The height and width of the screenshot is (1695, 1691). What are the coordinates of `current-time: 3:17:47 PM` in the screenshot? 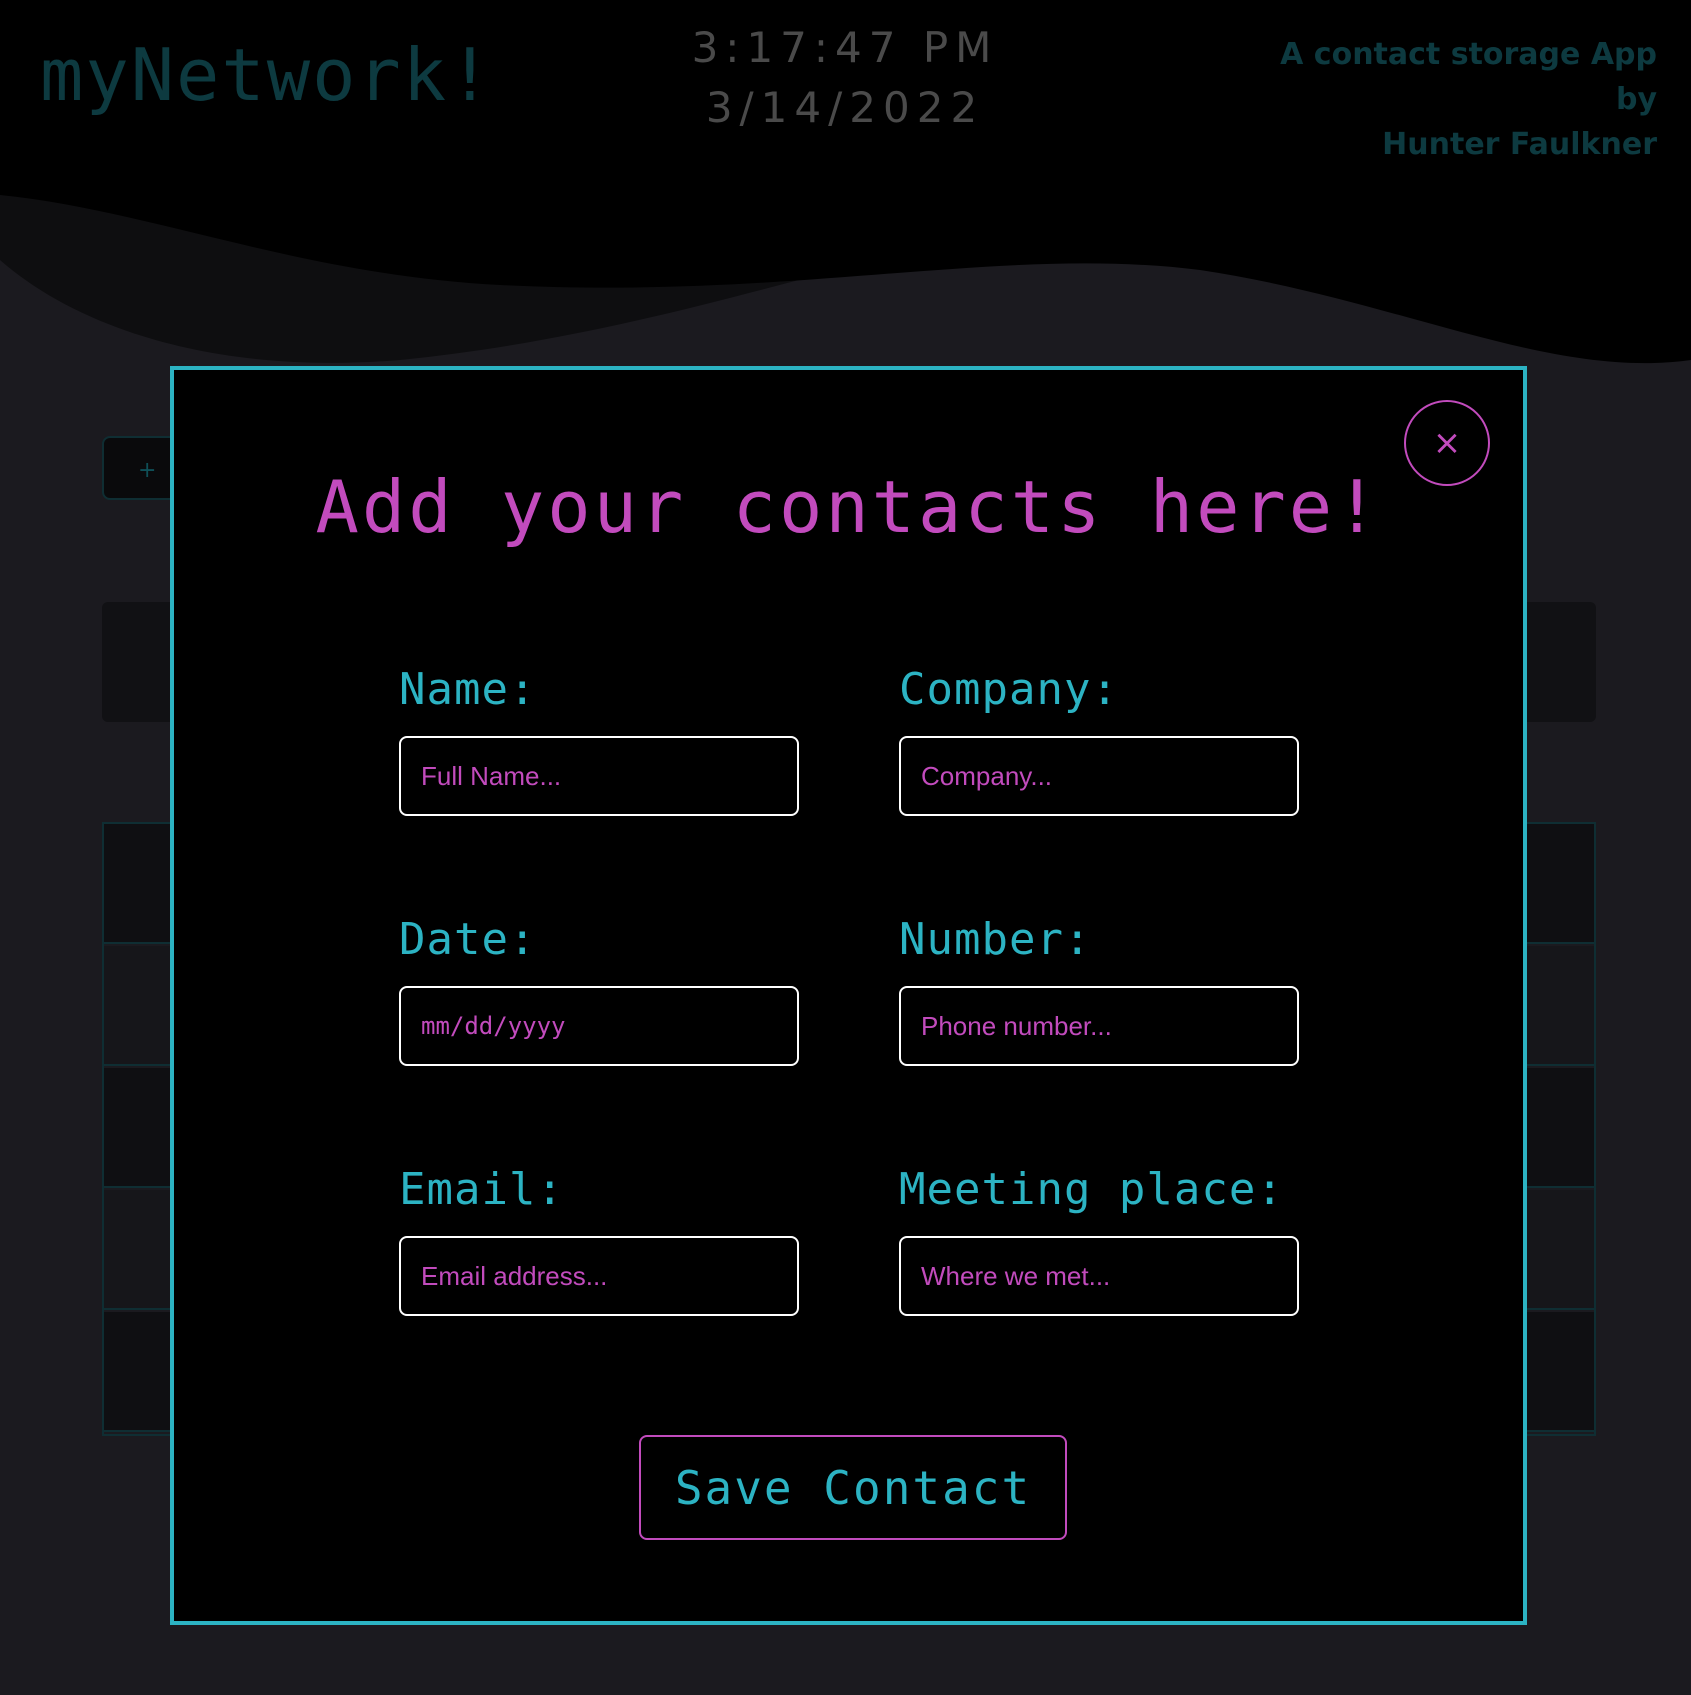 It's located at (845, 47).